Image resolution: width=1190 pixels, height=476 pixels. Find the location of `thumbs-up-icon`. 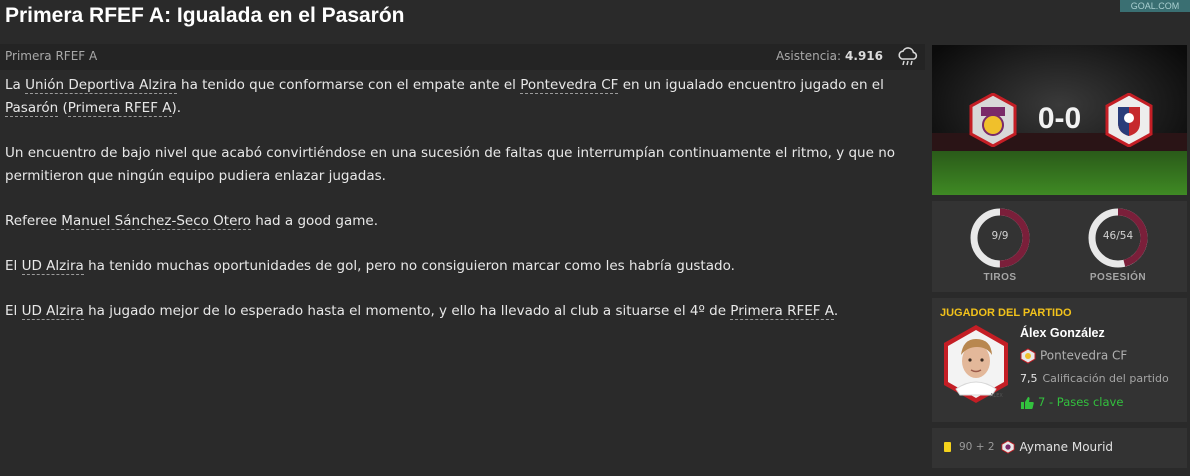

thumbs-up-icon is located at coordinates (1027, 402).